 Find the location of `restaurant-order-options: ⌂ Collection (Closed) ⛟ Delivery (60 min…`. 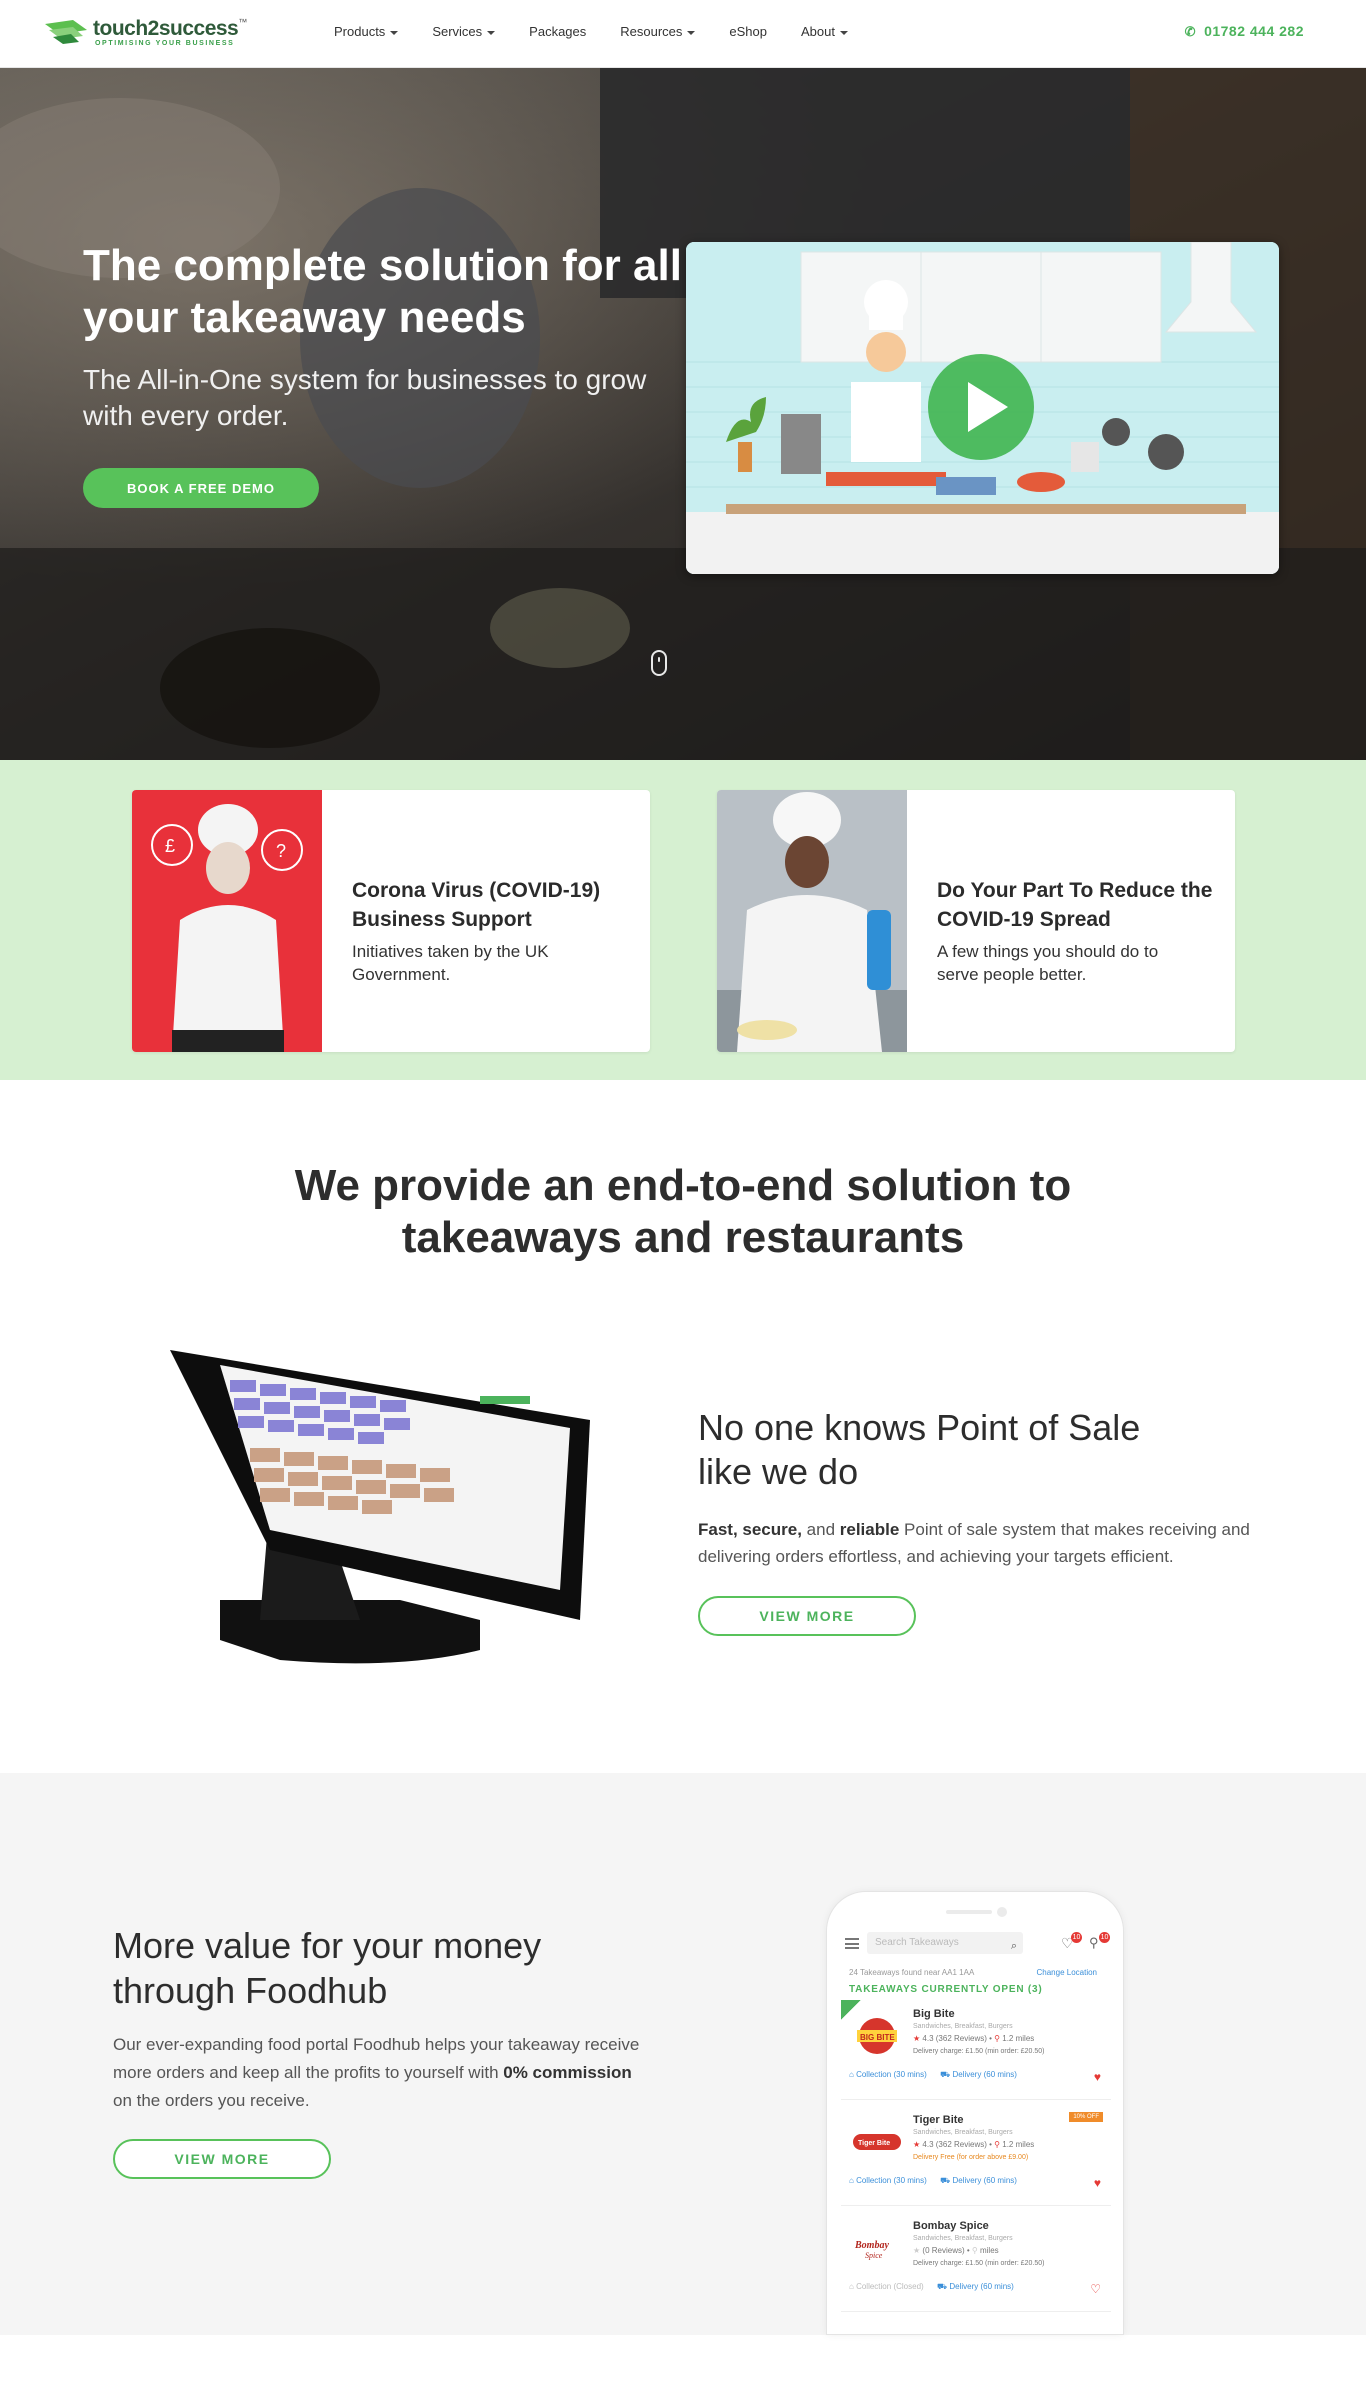

restaurant-order-options: ⌂ Collection (Closed) ⛟ Delivery (60 min… is located at coordinates (975, 2289).